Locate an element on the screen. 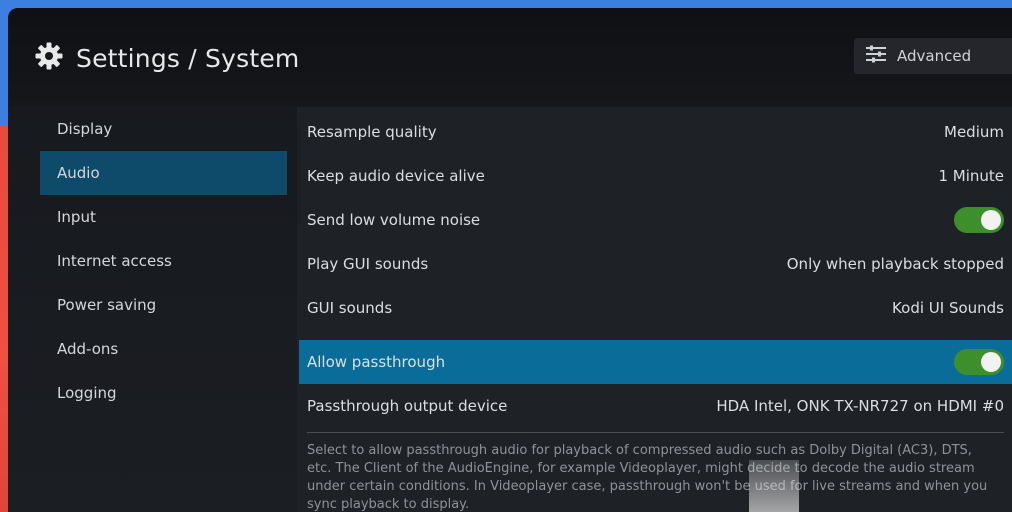  page-title: Settings / System is located at coordinates (188, 58).